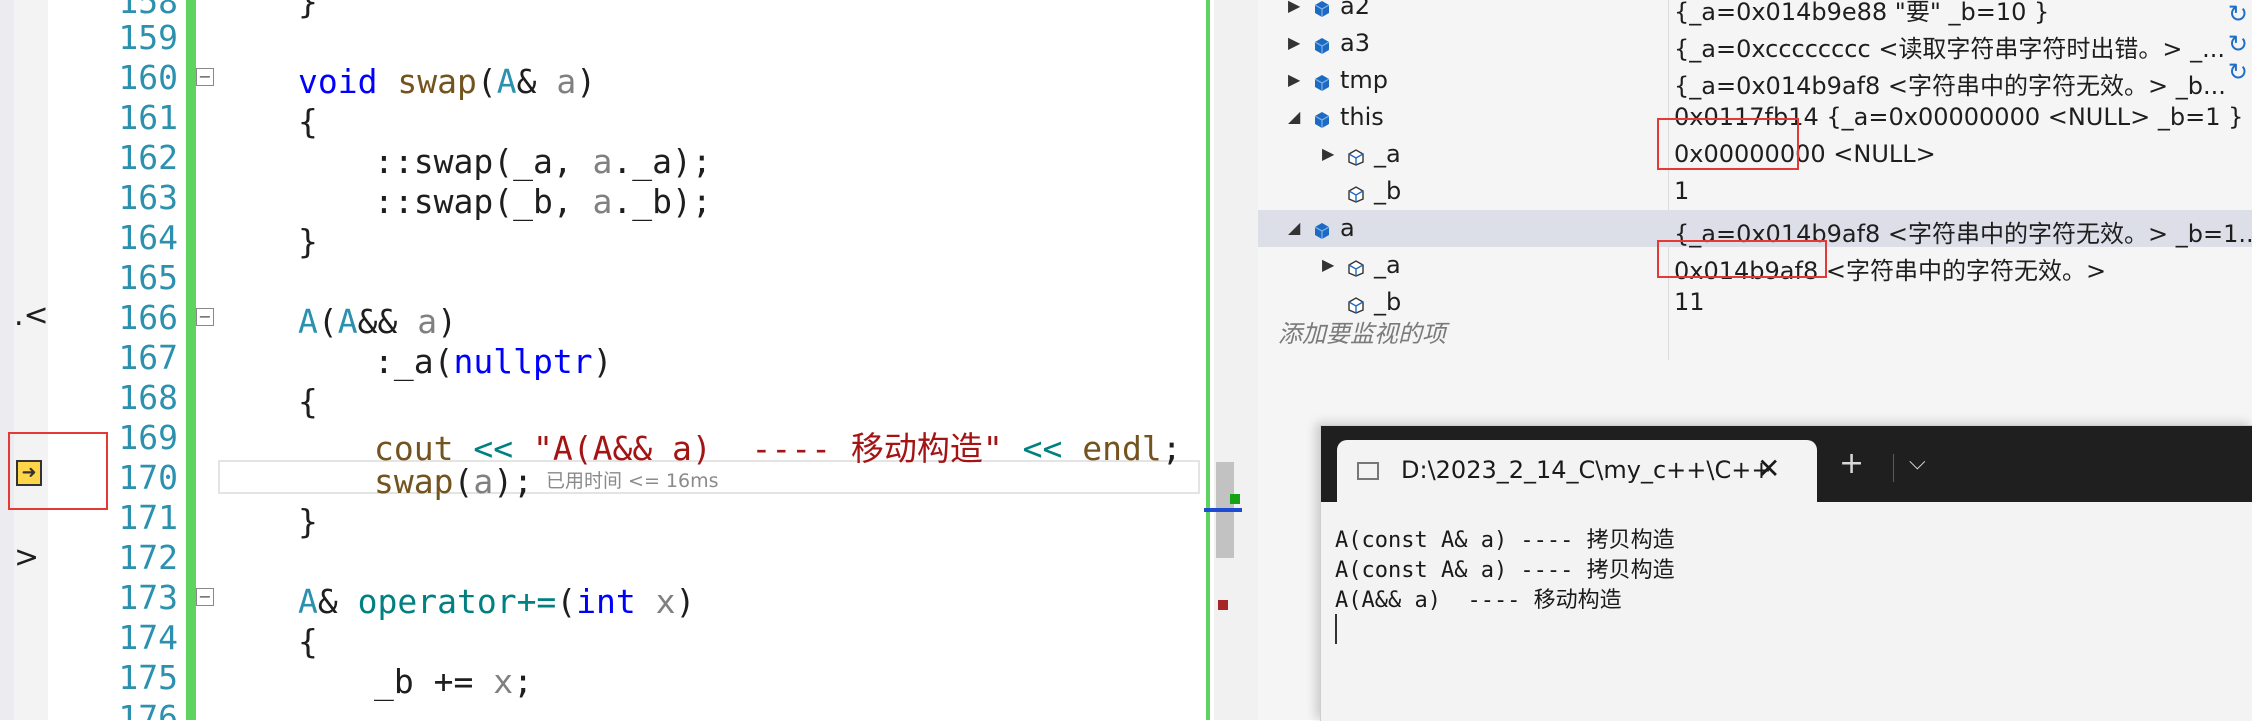 This screenshot has width=2252, height=721. I want to click on terminal-tab-bar: D:\2023_2_14_C\my_c++\C++ ✕ + ⌵, so click(1786, 464).